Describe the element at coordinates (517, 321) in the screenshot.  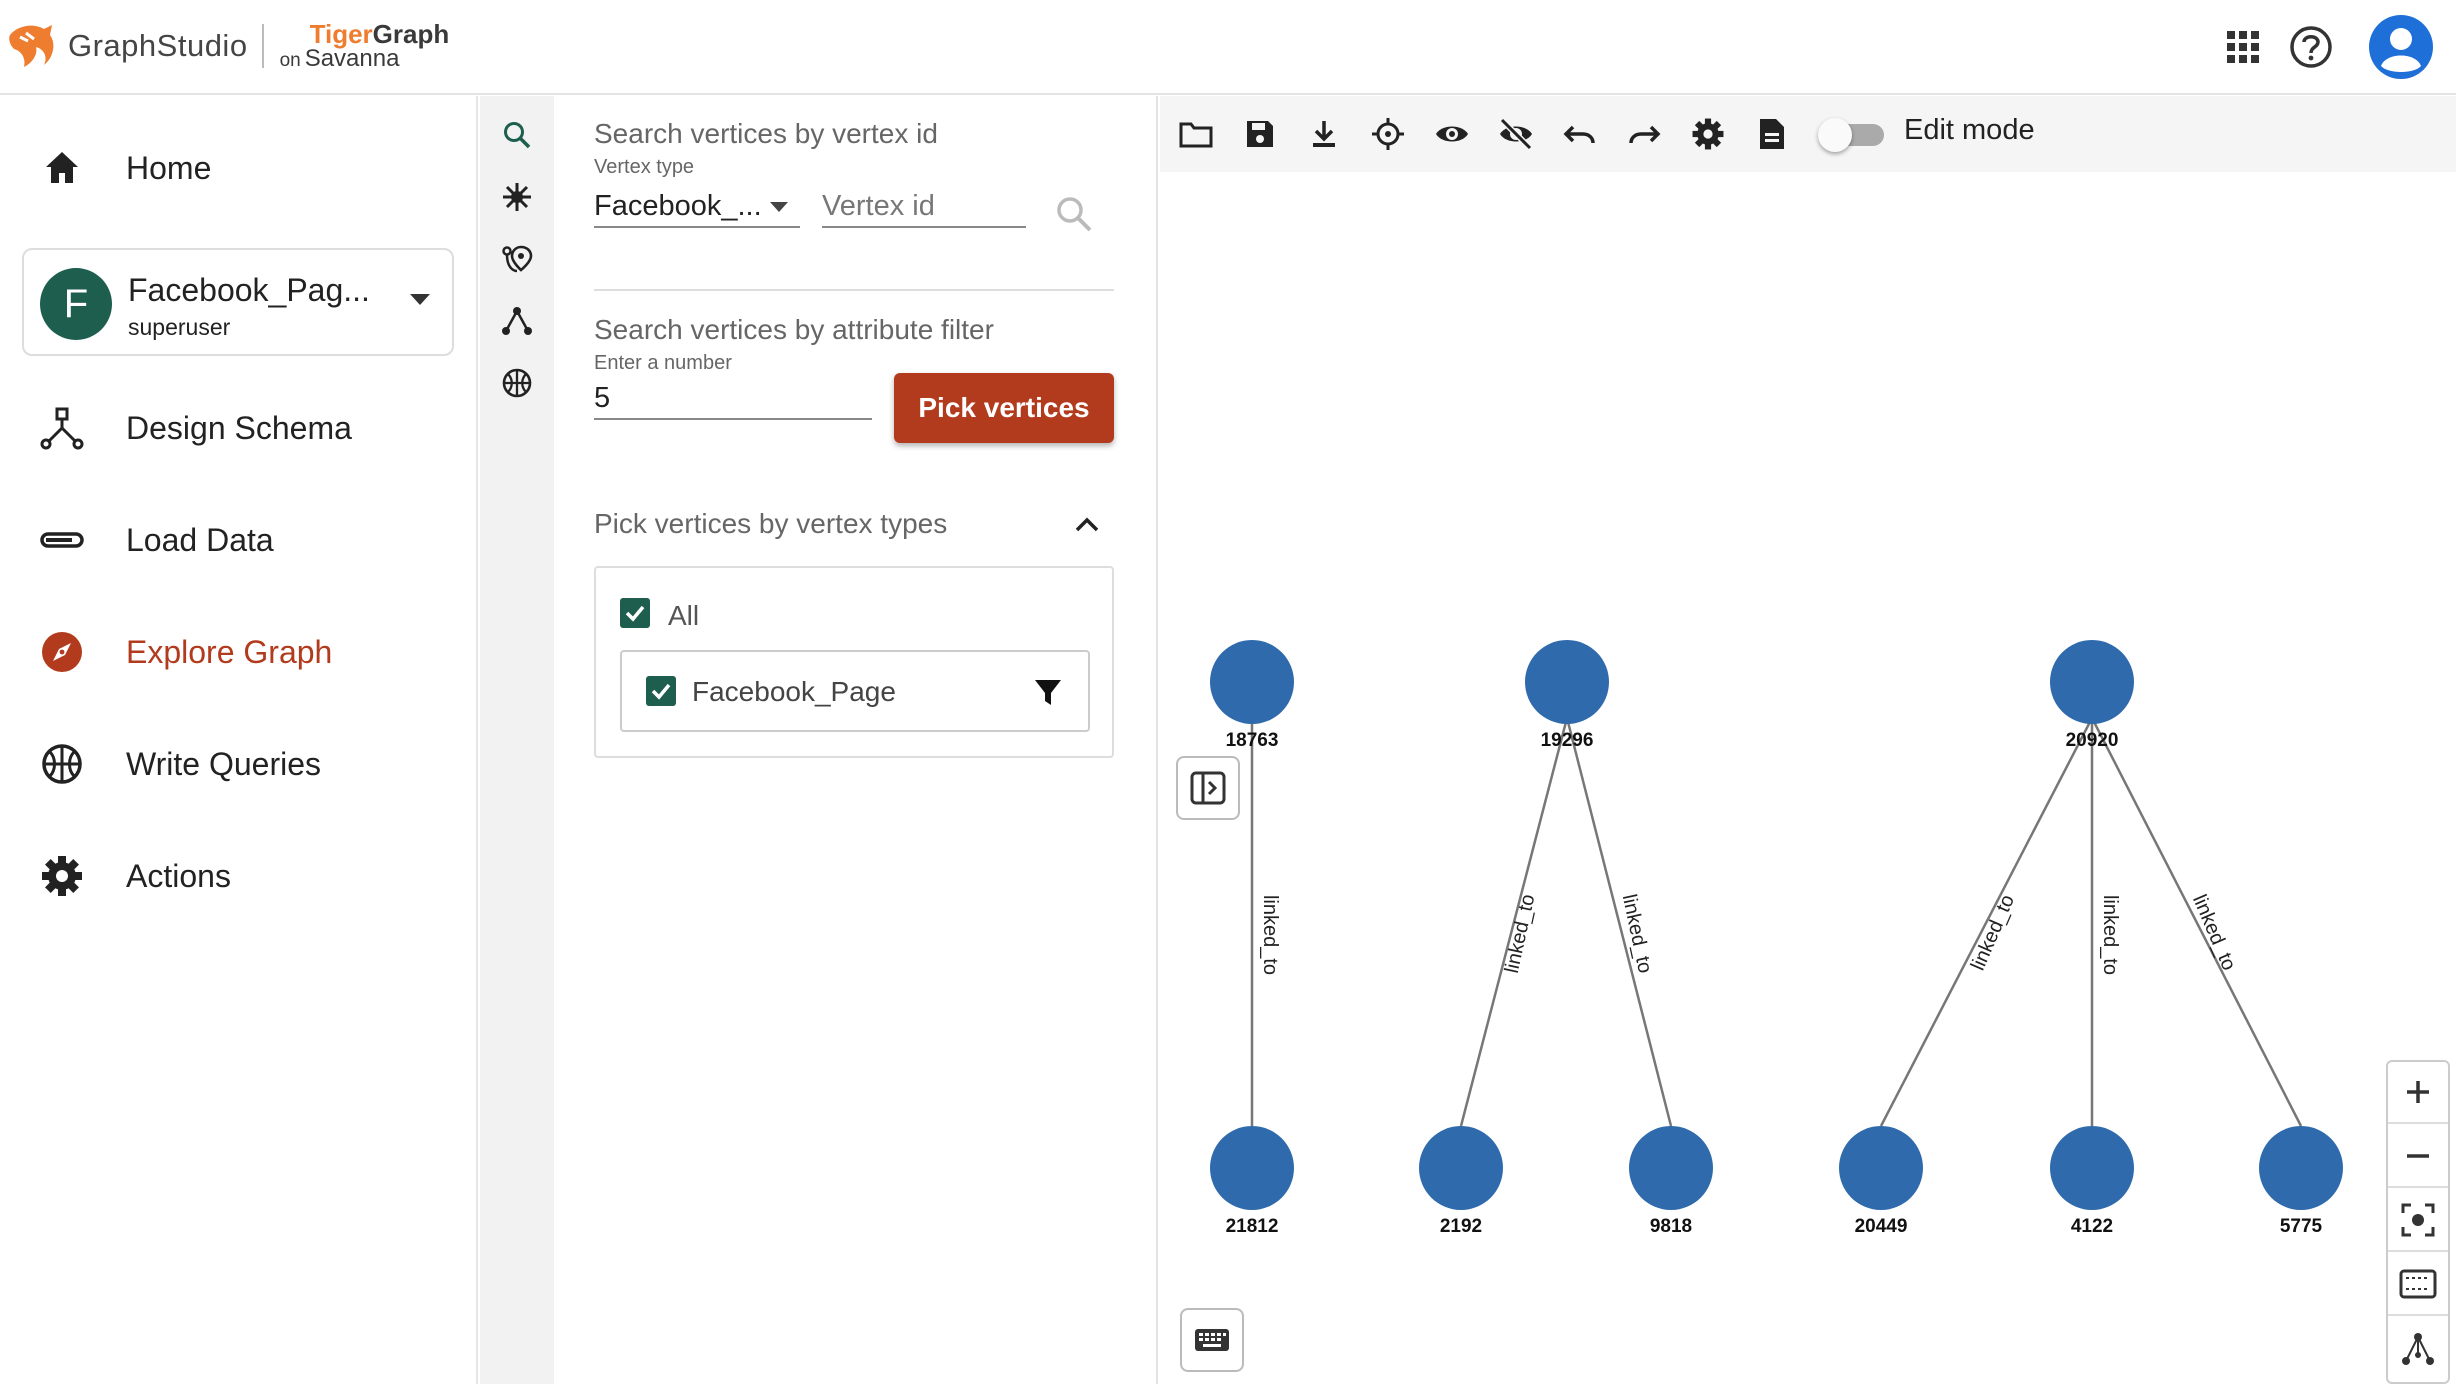
I see `graph-algorithm-icon` at that location.